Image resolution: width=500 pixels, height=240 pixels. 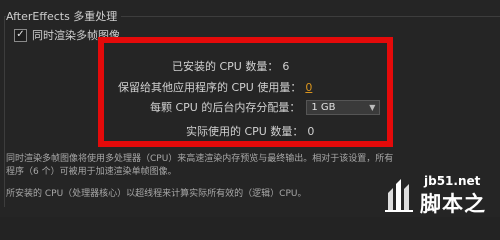 What do you see at coordinates (156, 194) in the screenshot?
I see `description-line-3: 所安装的 CPU（处理器核心）以超线程来计算实际所有效的（逻辑）CPU。` at bounding box center [156, 194].